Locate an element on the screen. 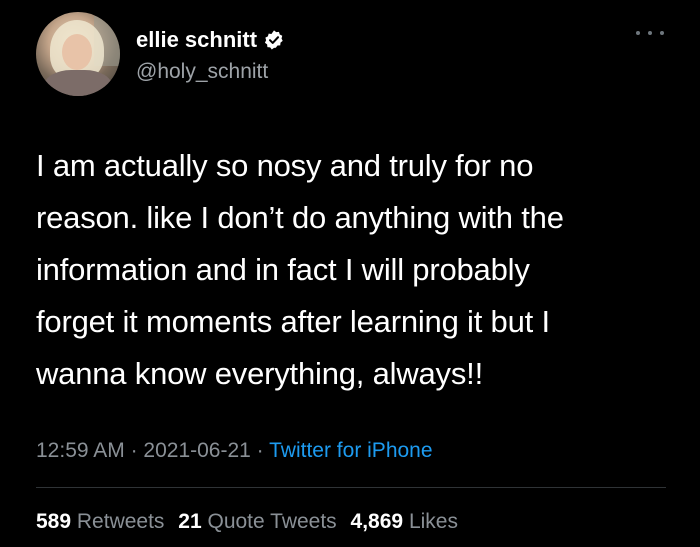 The image size is (700, 547). display-name: ellie schnitt is located at coordinates (196, 40).